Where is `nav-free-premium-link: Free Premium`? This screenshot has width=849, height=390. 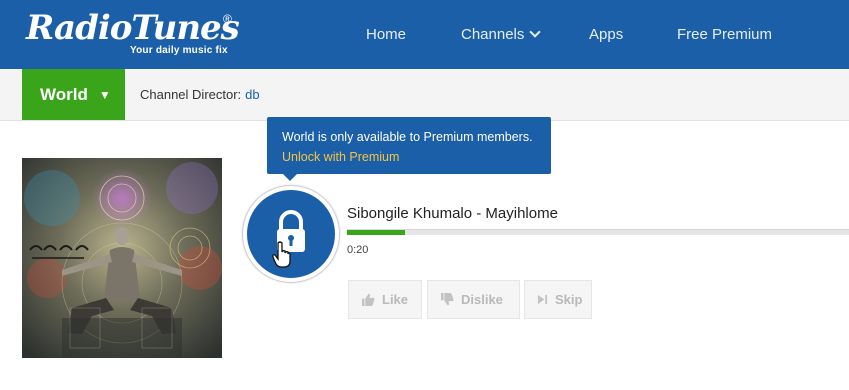
nav-free-premium-link: Free Premium is located at coordinates (724, 34).